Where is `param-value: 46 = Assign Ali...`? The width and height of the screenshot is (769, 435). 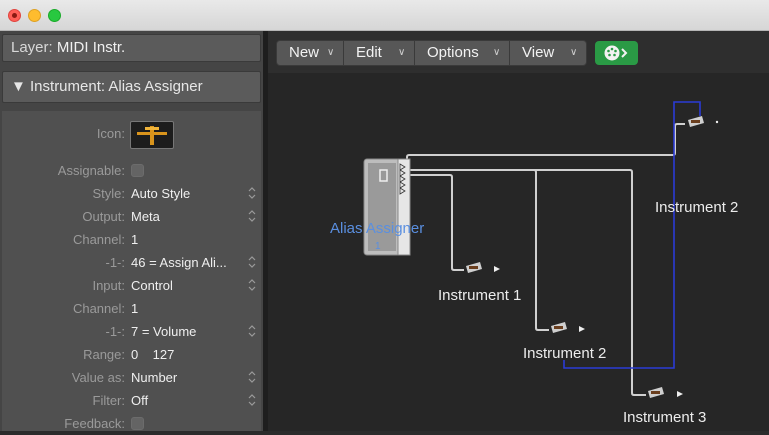
param-value: 46 = Assign Ali... is located at coordinates (179, 262).